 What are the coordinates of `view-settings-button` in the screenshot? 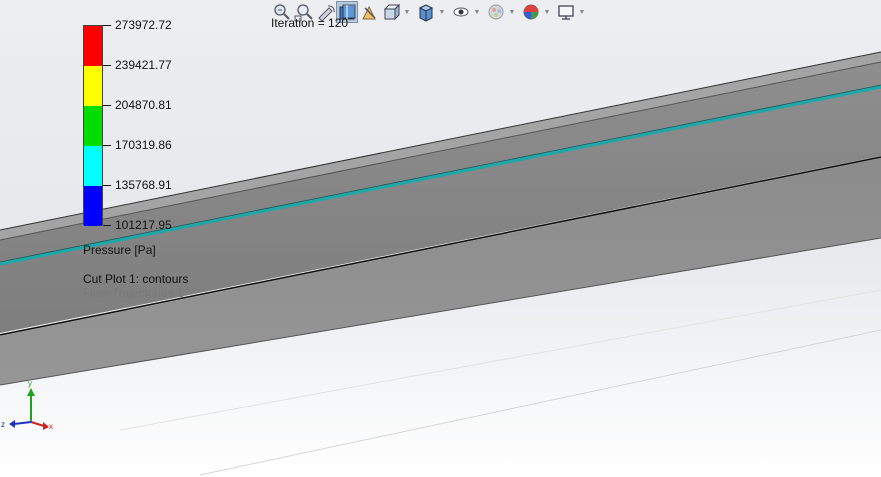 It's located at (566, 12).